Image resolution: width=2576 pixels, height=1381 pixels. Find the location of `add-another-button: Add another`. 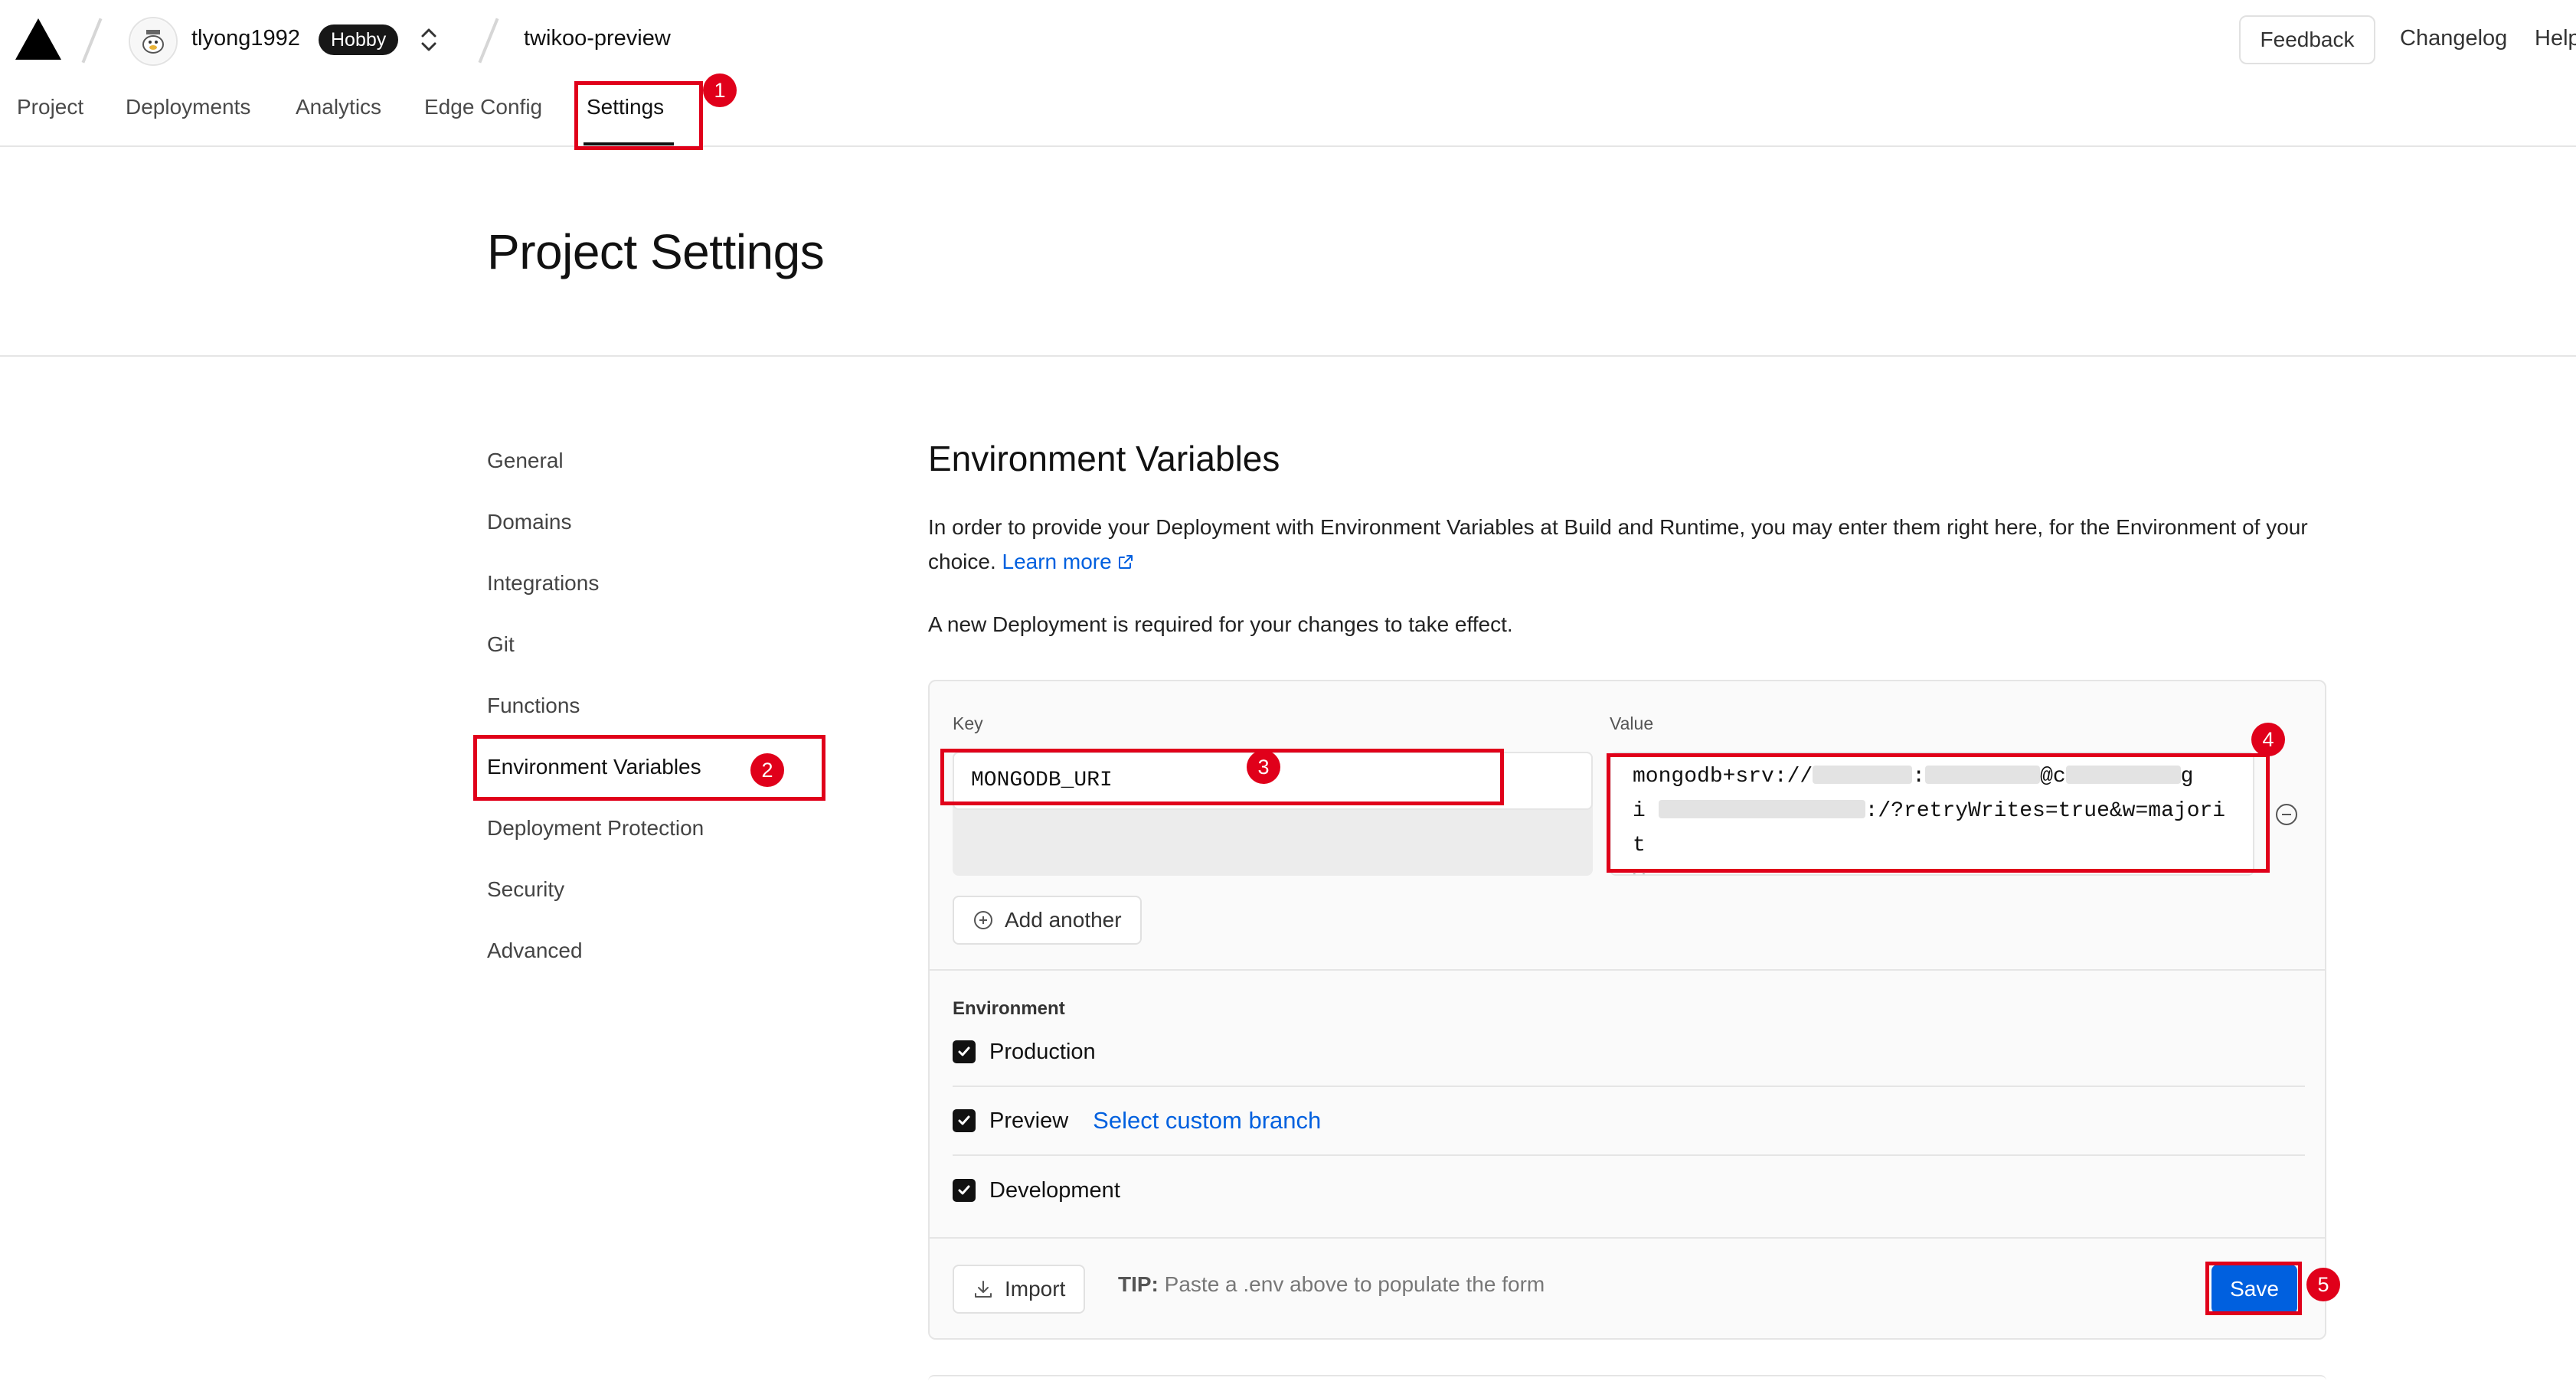

add-another-button: Add another is located at coordinates (1047, 921).